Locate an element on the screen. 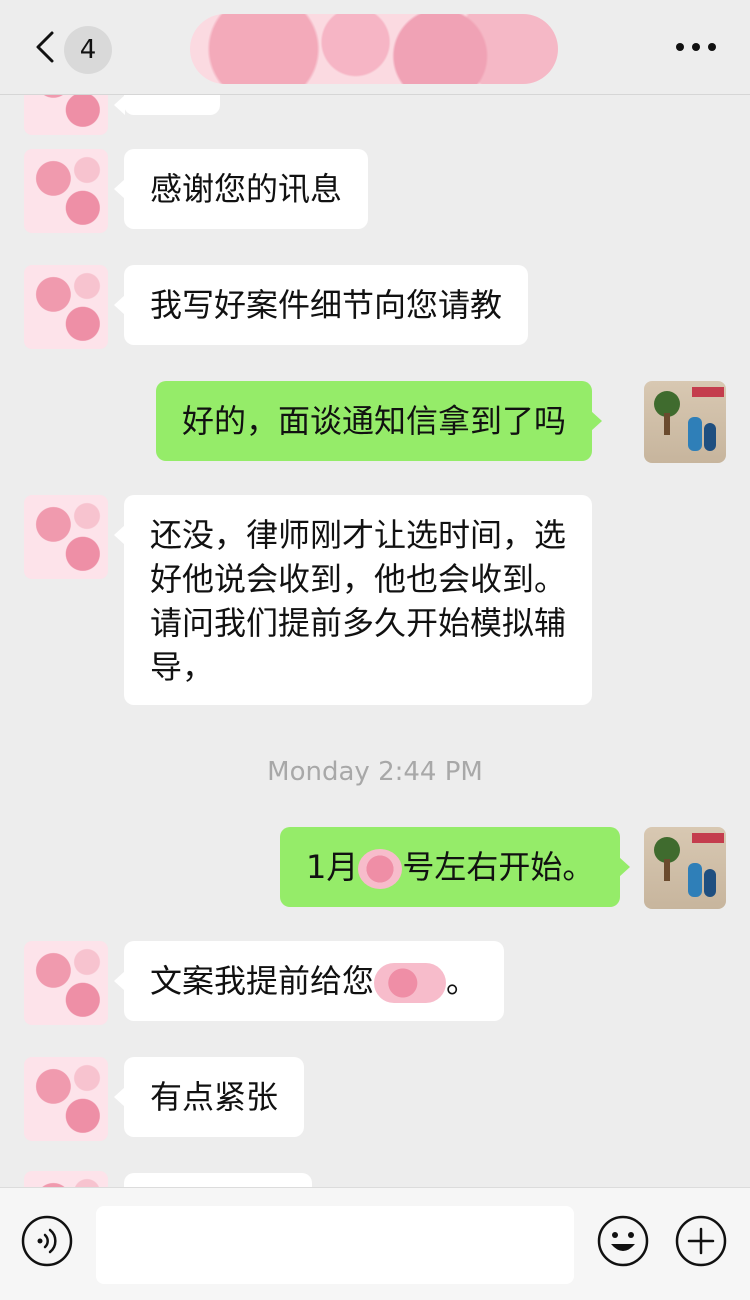 Image resolution: width=750 pixels, height=1300 pixels. message-bubble-incoming: 感谢您的讯息 is located at coordinates (241, 189).